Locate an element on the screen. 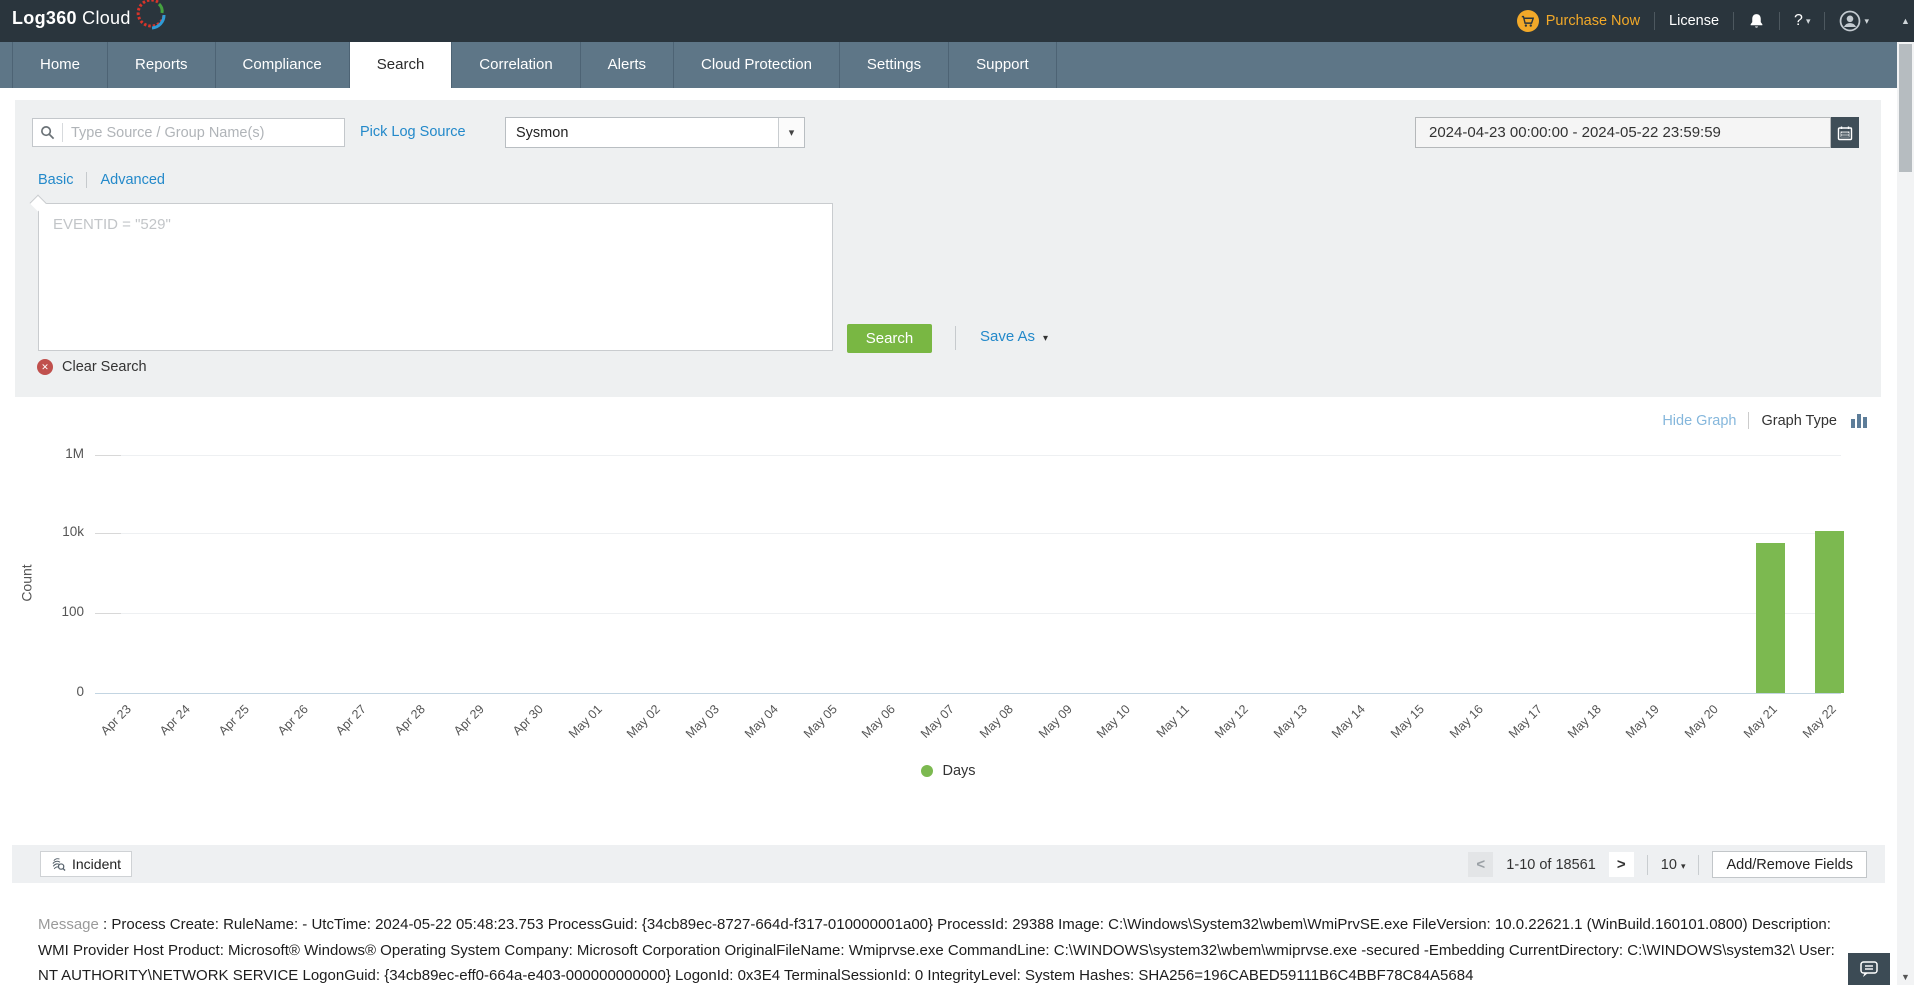 This screenshot has width=1914, height=989. purchase-now-button: Purchase Now is located at coordinates (1578, 21).